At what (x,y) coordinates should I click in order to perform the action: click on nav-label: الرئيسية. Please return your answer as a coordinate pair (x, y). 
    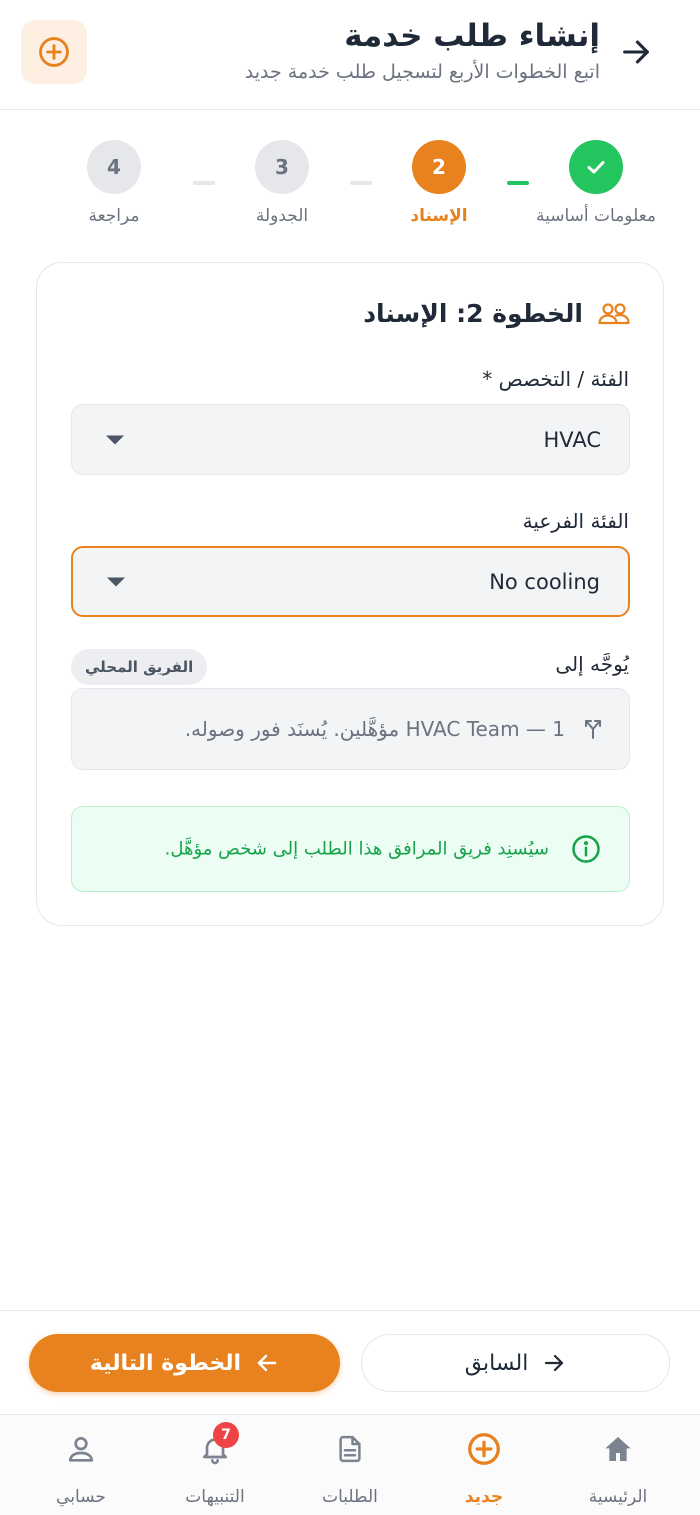
    Looking at the image, I should click on (618, 1497).